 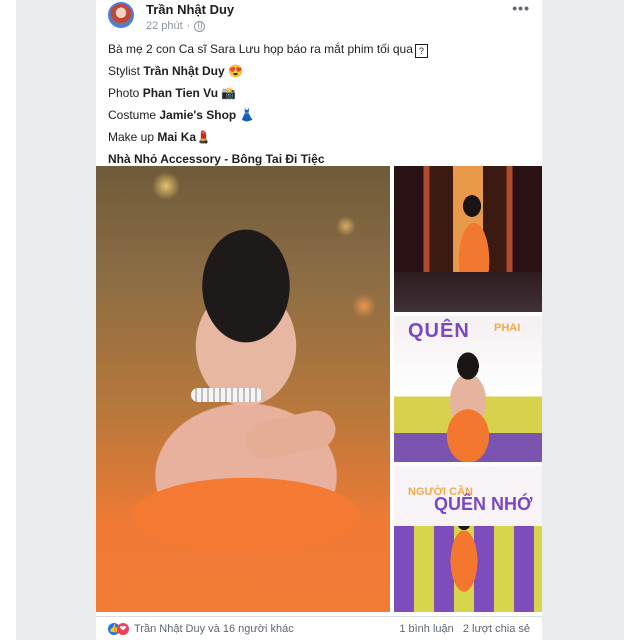 I want to click on floor, so click(x=468, y=292).